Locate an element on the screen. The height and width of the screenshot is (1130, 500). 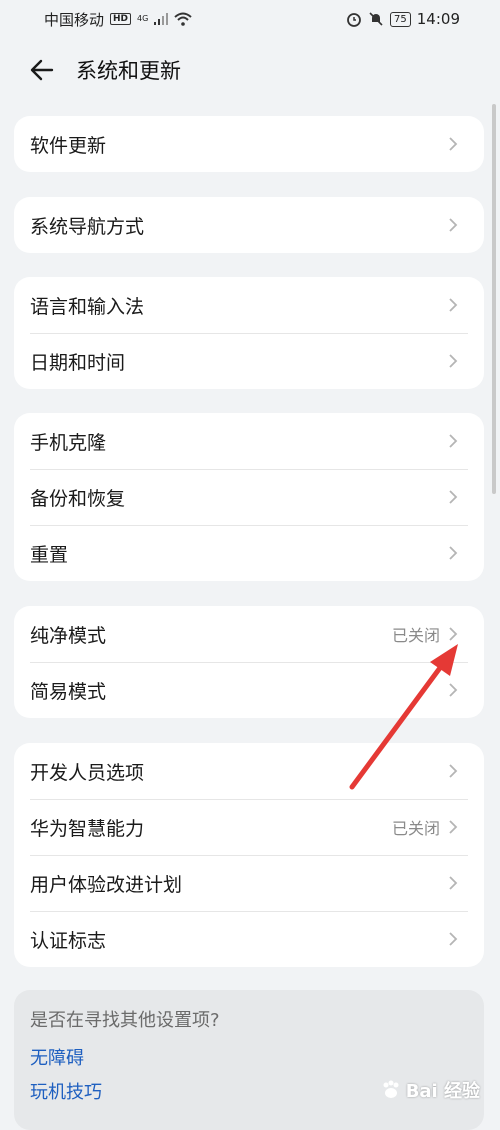
paw-logo-icon is located at coordinates (391, 1089).